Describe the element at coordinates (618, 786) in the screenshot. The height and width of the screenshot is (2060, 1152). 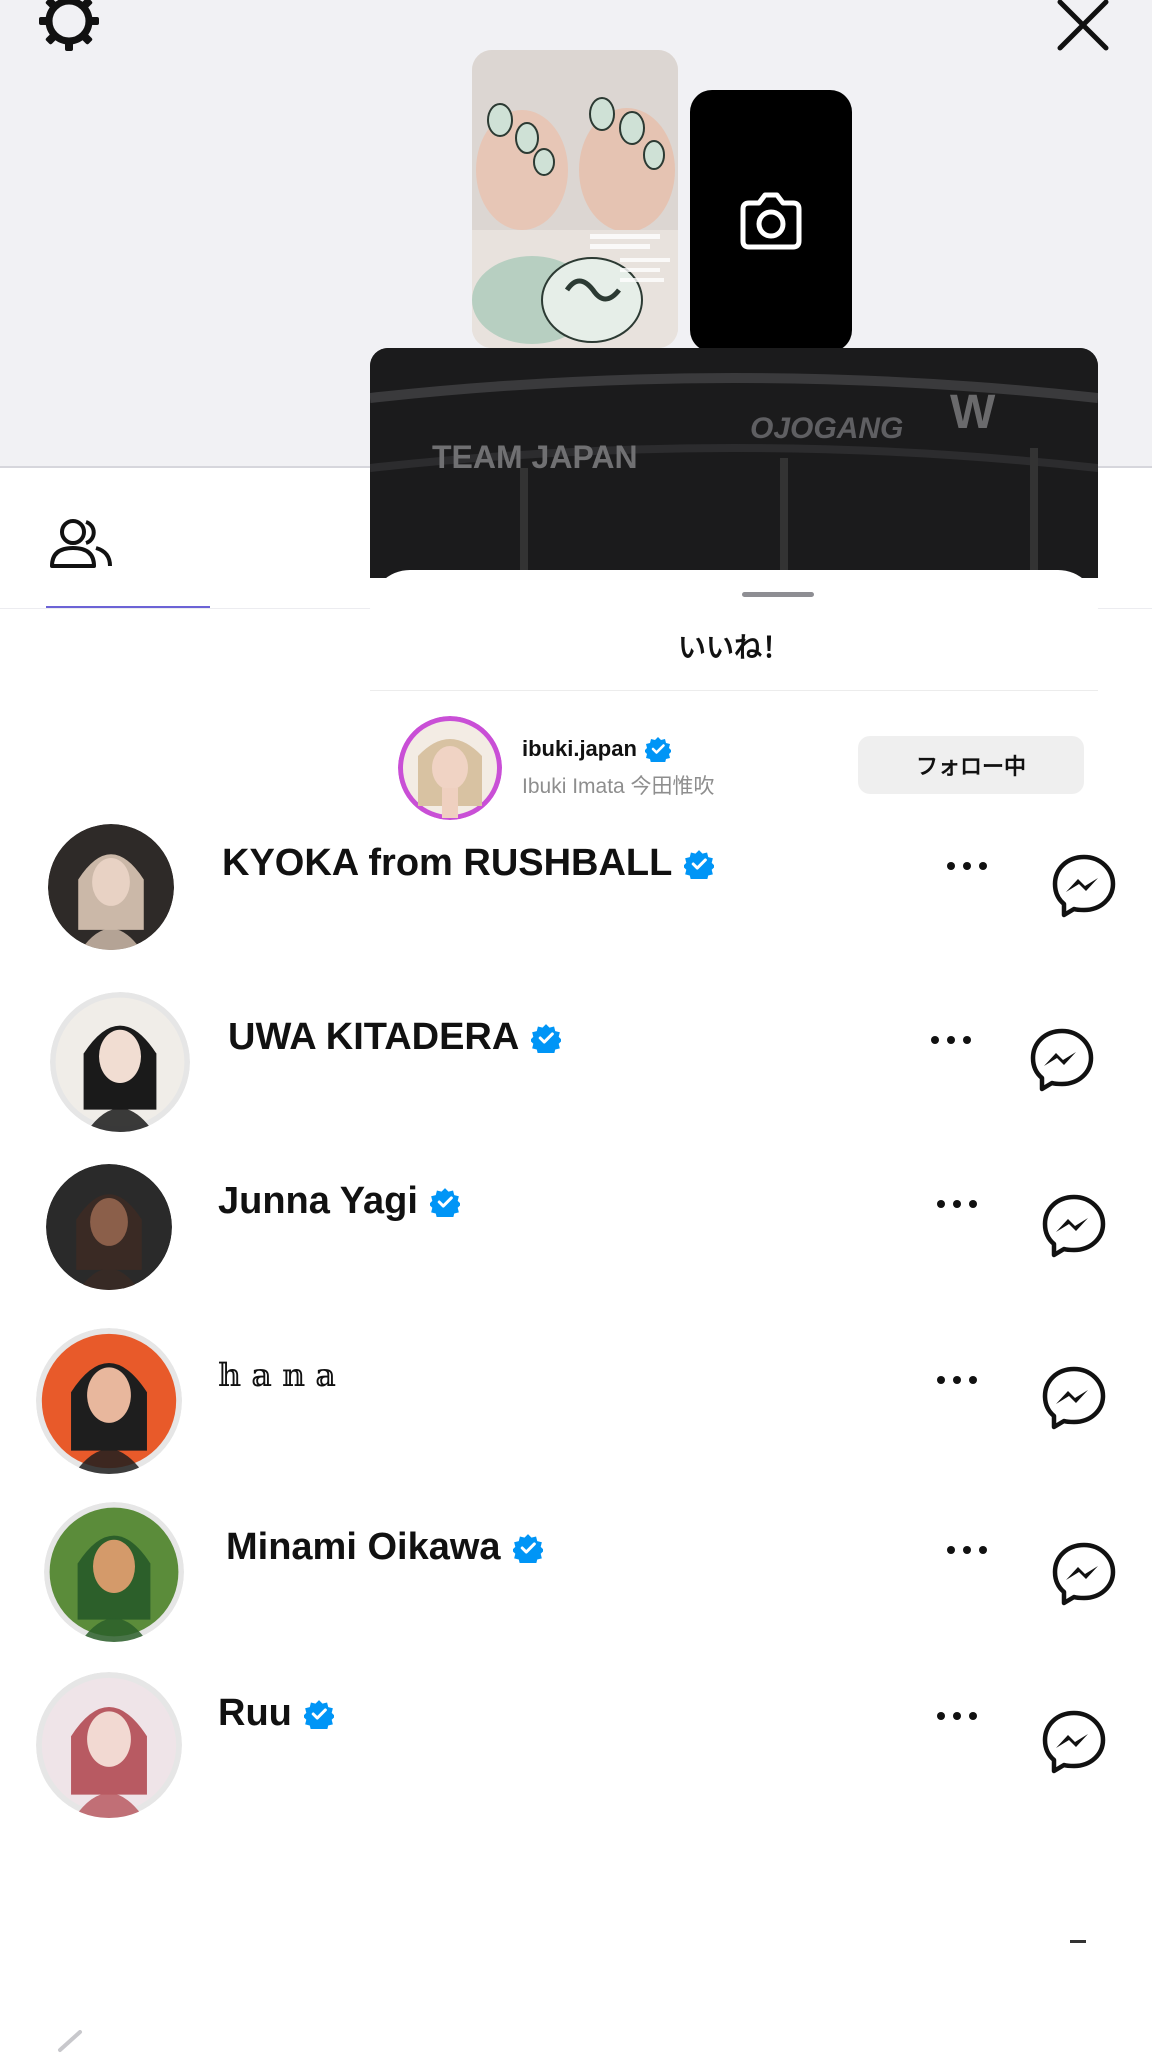
I see `liker-display-name: Ibuki Imata 今田惟吹` at that location.